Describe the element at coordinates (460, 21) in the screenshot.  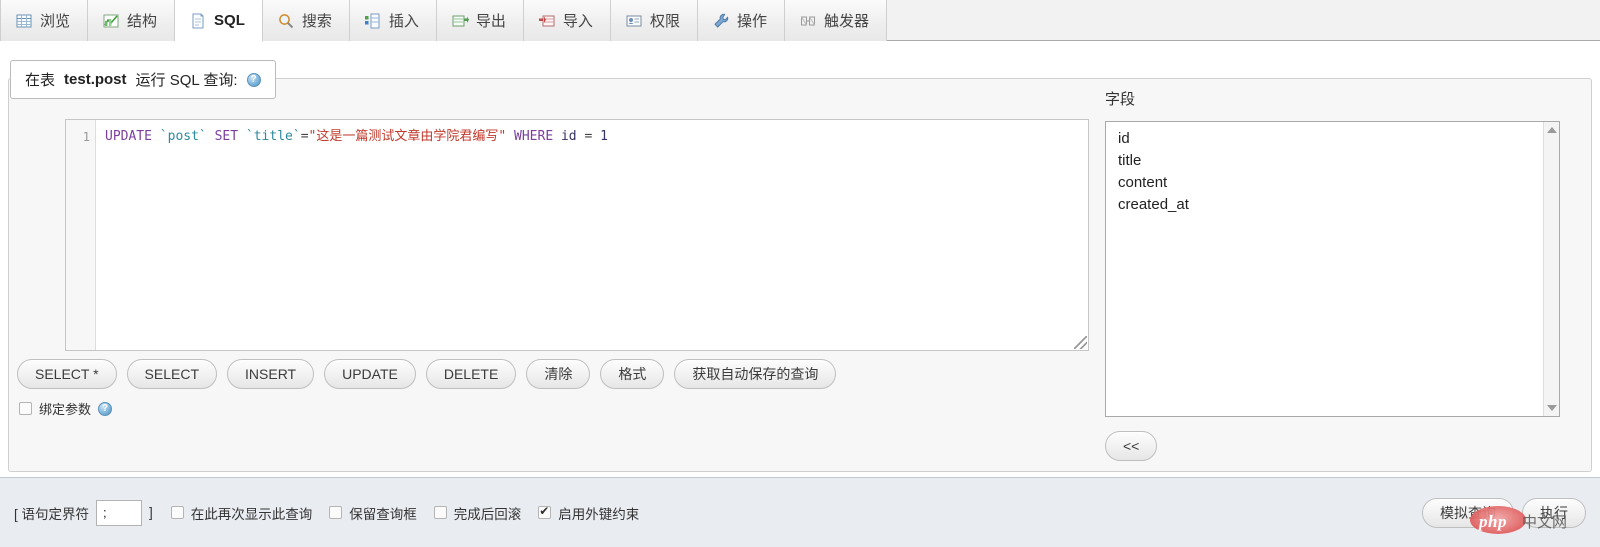
I see `export-icon` at that location.